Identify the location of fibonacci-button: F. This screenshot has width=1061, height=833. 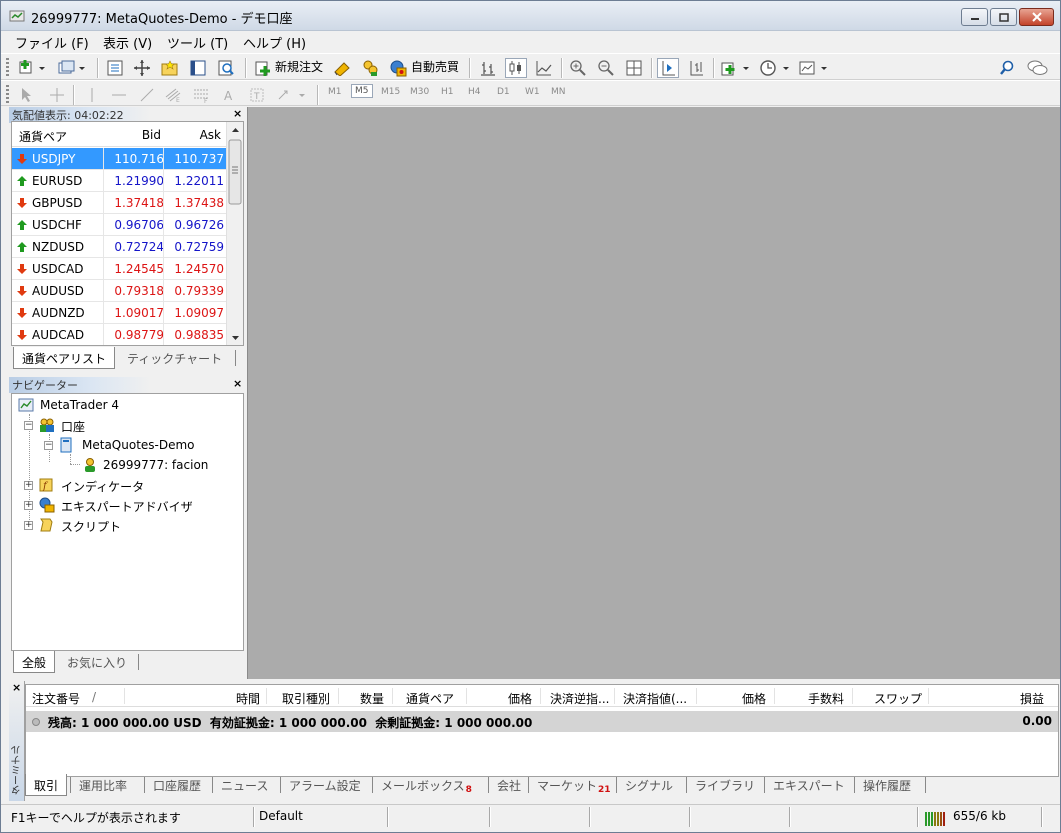
(202, 95).